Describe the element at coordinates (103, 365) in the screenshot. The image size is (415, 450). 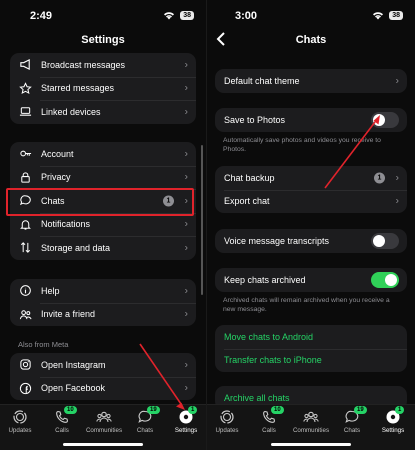
I see `open-instagram-row: Open Instagram ›` at that location.